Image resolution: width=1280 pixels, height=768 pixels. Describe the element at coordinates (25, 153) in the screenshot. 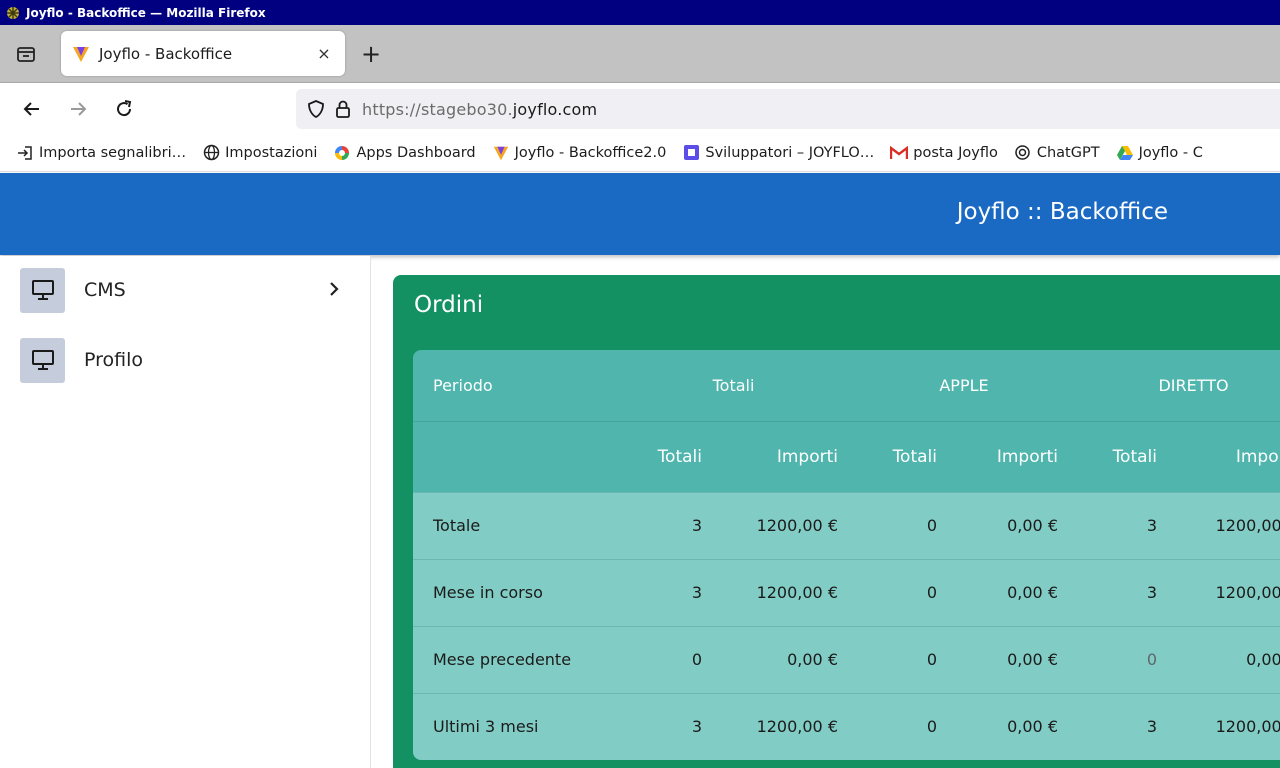

I see `import-icon` at that location.